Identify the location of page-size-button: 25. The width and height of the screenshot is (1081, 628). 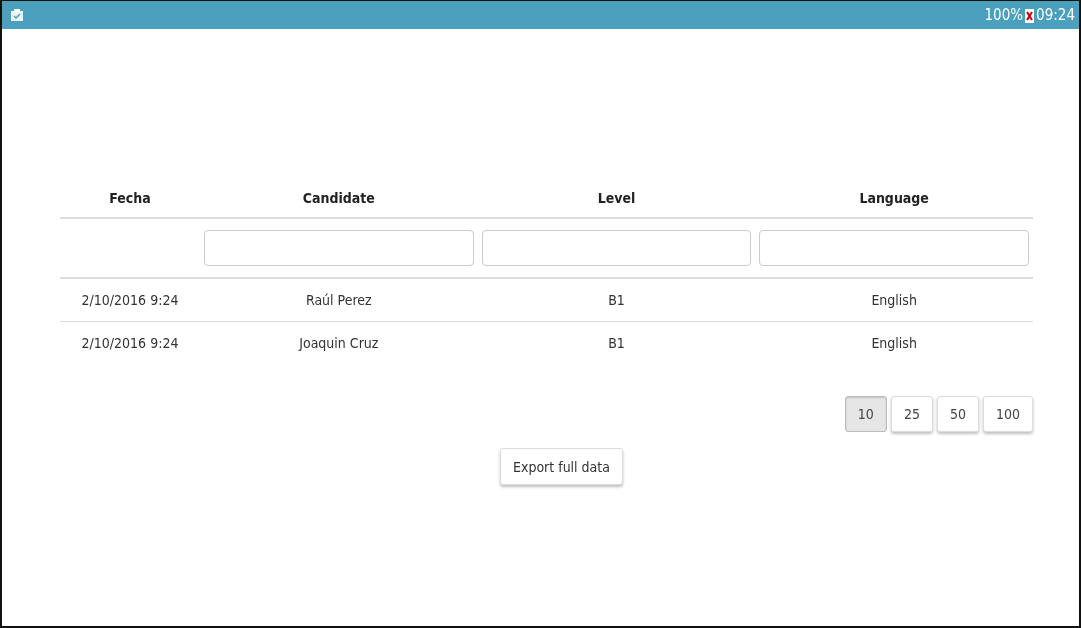
(911, 414).